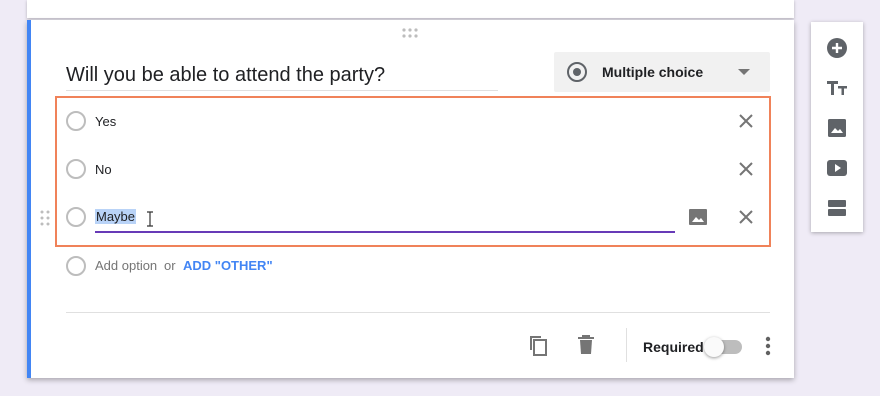 This screenshot has width=880, height=396. I want to click on required-toggle, so click(724, 347).